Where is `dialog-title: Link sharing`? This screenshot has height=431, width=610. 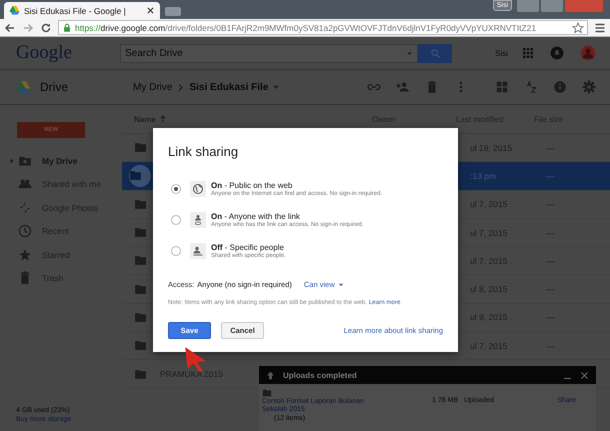
dialog-title: Link sharing is located at coordinates (204, 151).